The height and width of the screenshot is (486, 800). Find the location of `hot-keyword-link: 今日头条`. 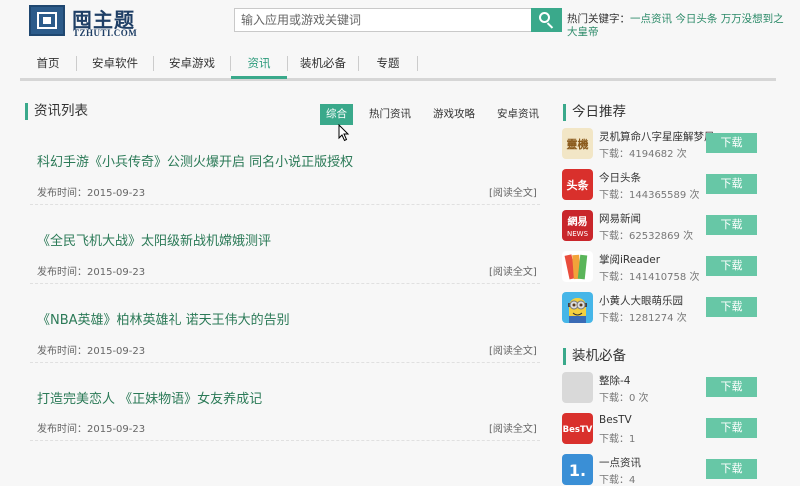

hot-keyword-link: 今日头条 is located at coordinates (696, 19).